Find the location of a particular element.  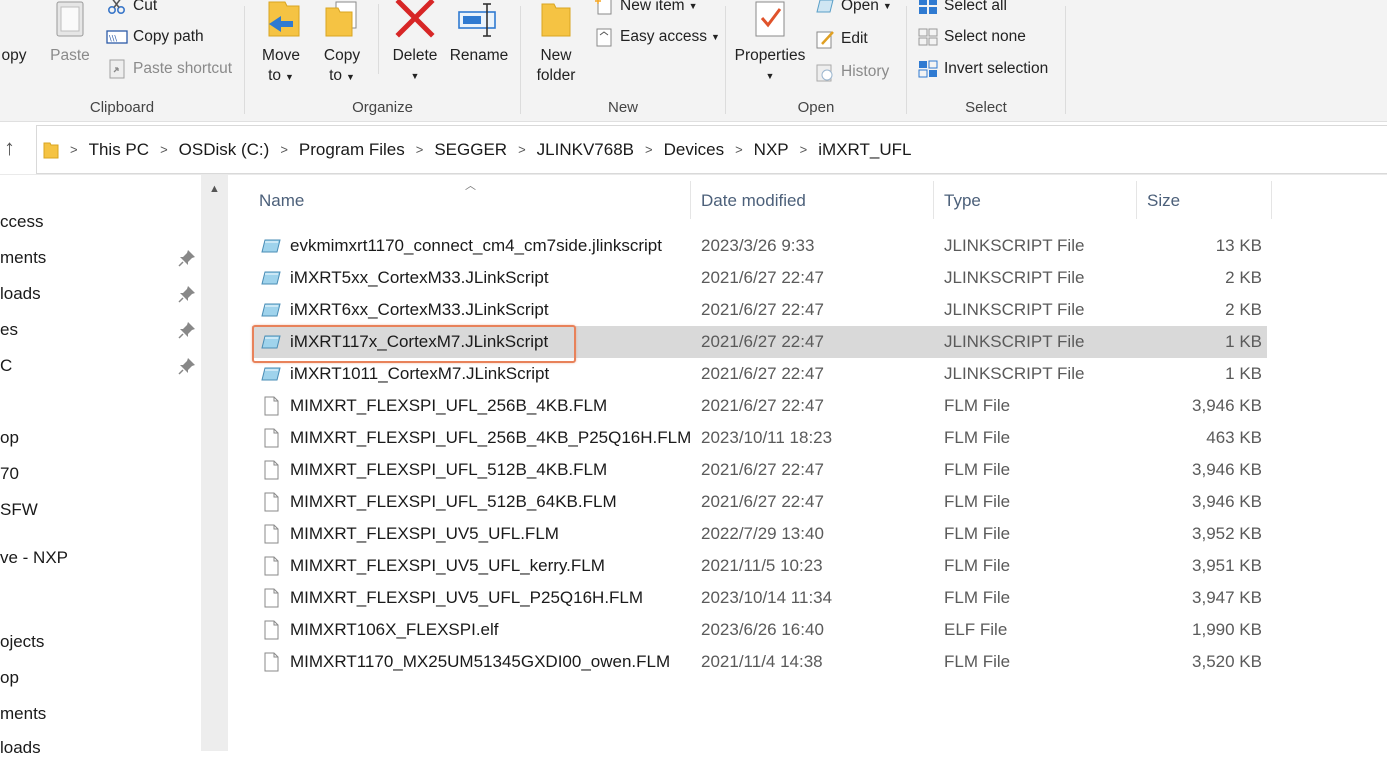

nav-item-downloads-2: loads is located at coordinates (20, 748).